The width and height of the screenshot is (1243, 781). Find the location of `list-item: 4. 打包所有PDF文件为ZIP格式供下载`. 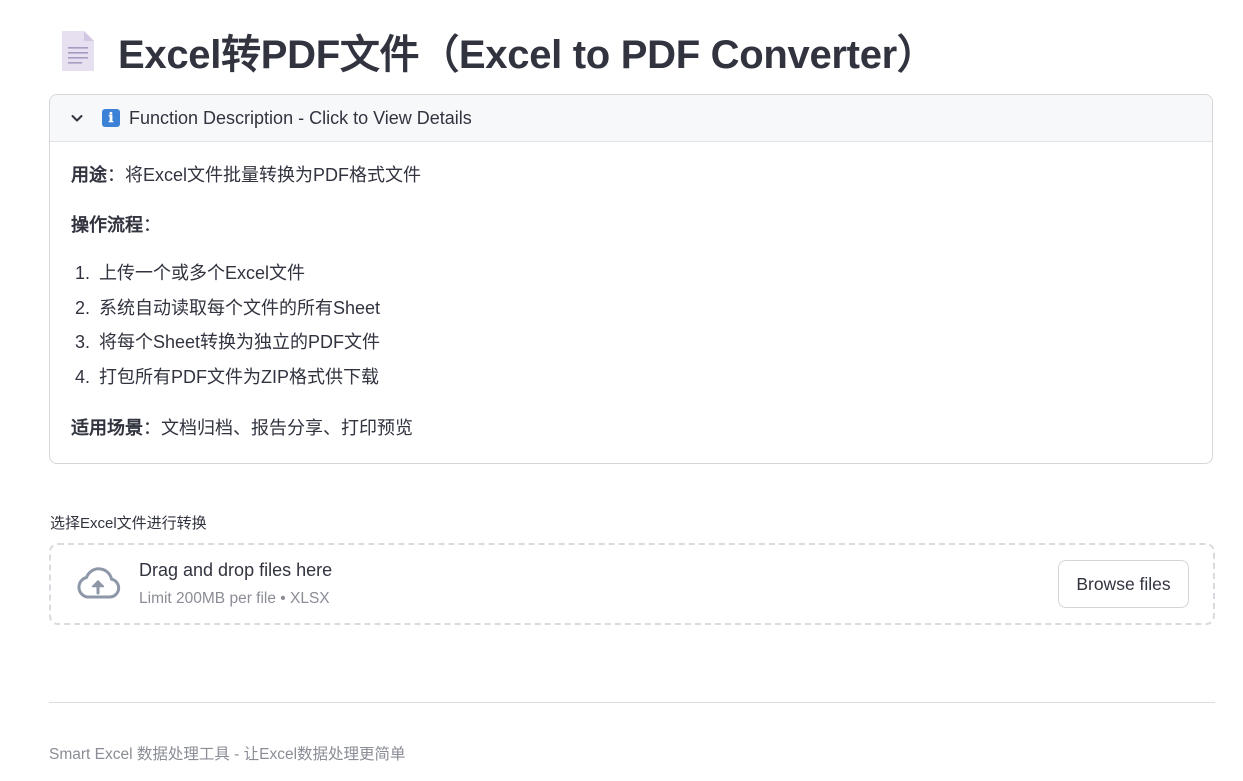

list-item: 4. 打包所有PDF文件为ZIP格式供下载 is located at coordinates (225, 382).